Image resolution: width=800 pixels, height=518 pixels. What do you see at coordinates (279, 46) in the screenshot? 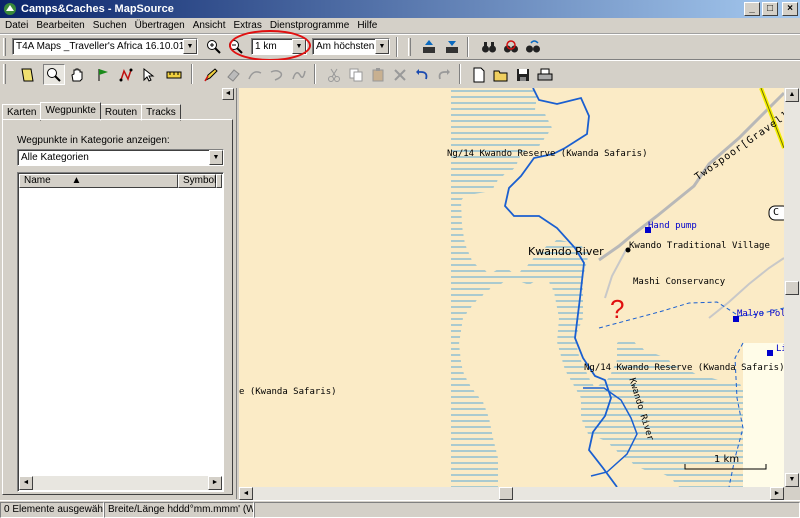
I see `zoom-scale-select: 1 km ▼` at bounding box center [279, 46].